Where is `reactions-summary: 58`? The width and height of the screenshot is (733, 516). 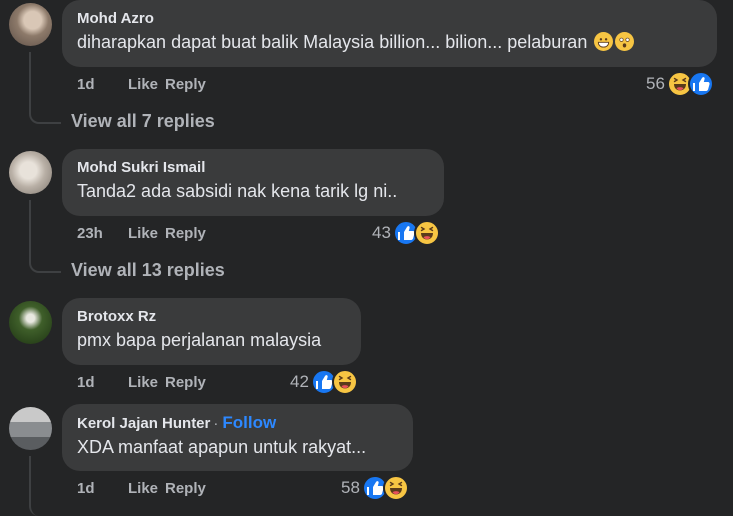 reactions-summary: 58 is located at coordinates (375, 488).